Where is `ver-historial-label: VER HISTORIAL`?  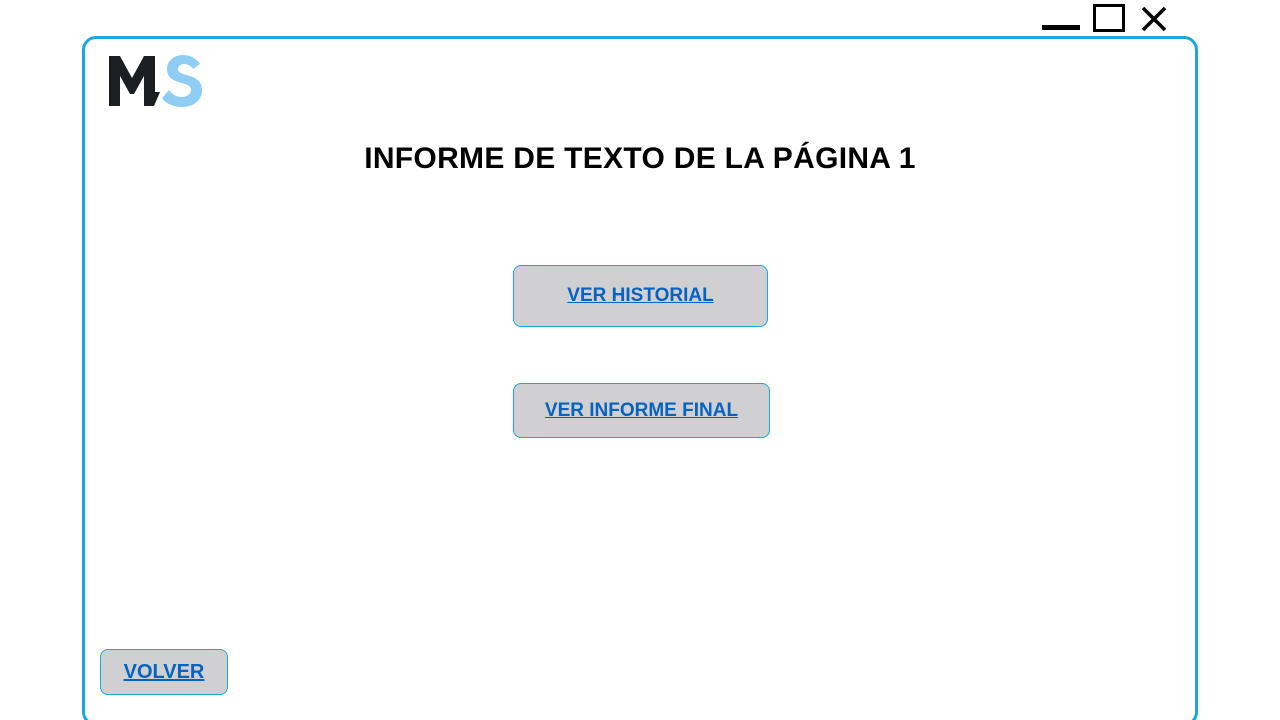
ver-historial-label: VER HISTORIAL is located at coordinates (640, 296).